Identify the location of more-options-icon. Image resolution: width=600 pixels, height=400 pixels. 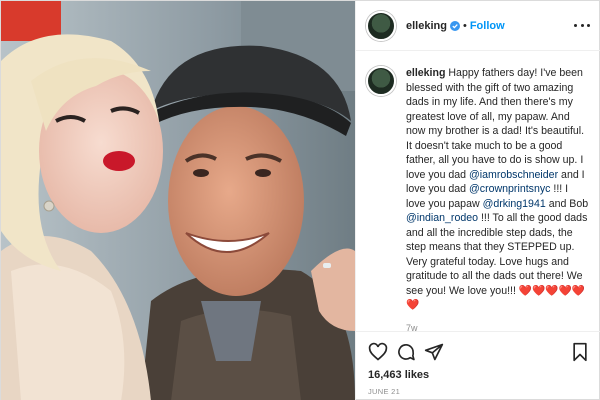
(582, 25).